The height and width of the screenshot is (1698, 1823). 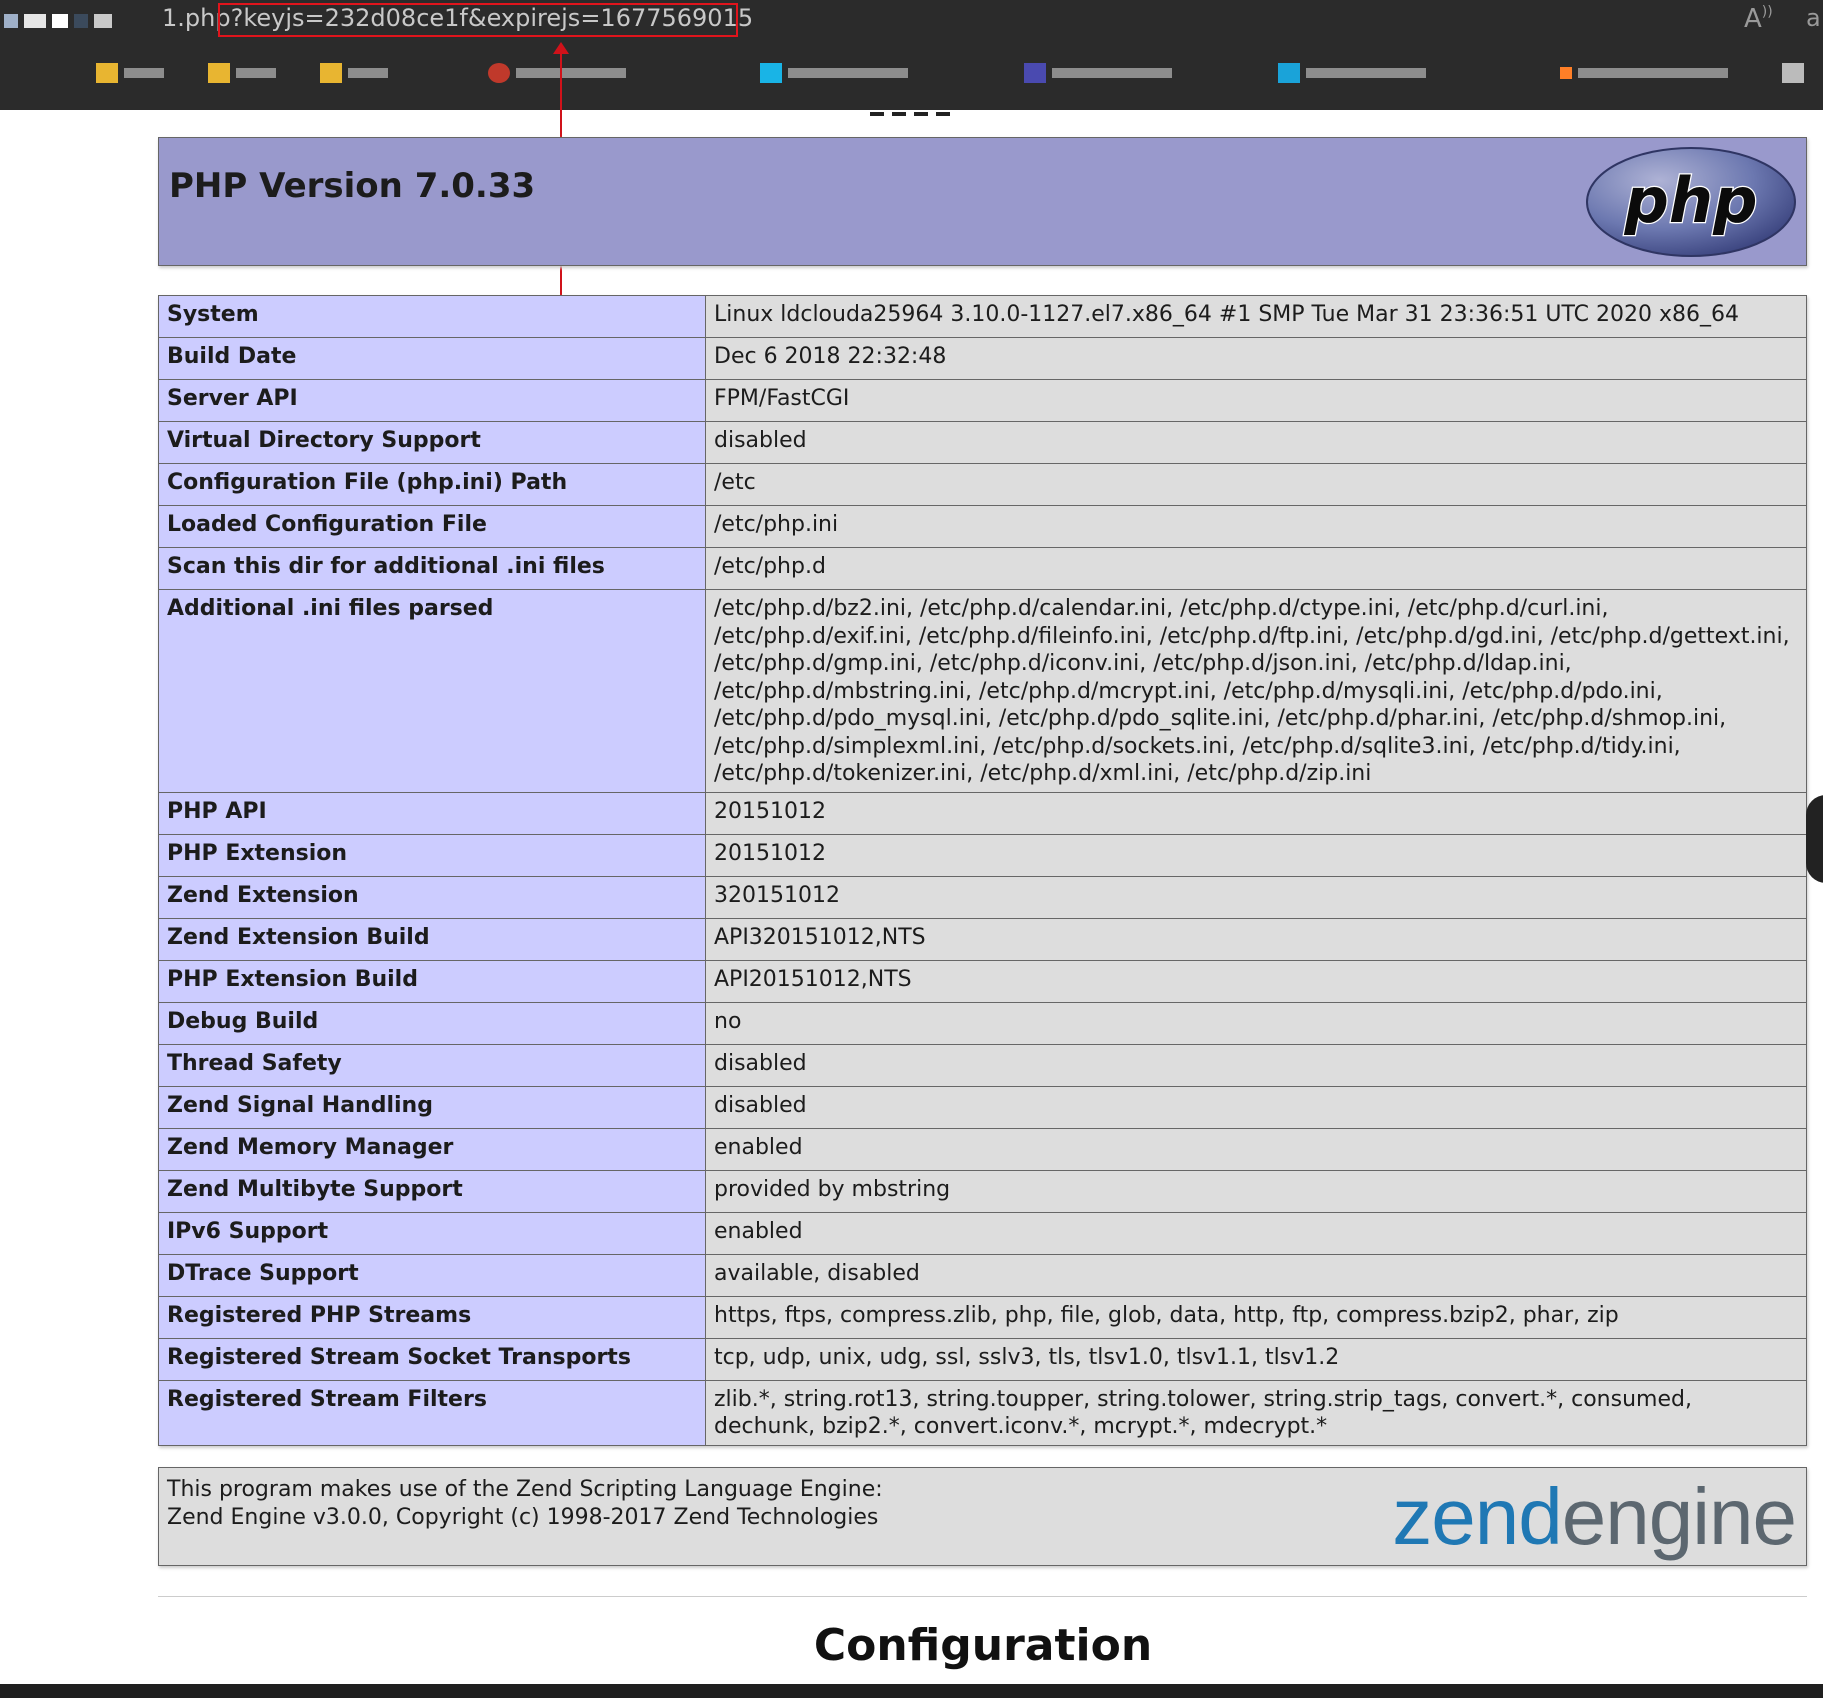 I want to click on row-key: Build Date, so click(x=432, y=358).